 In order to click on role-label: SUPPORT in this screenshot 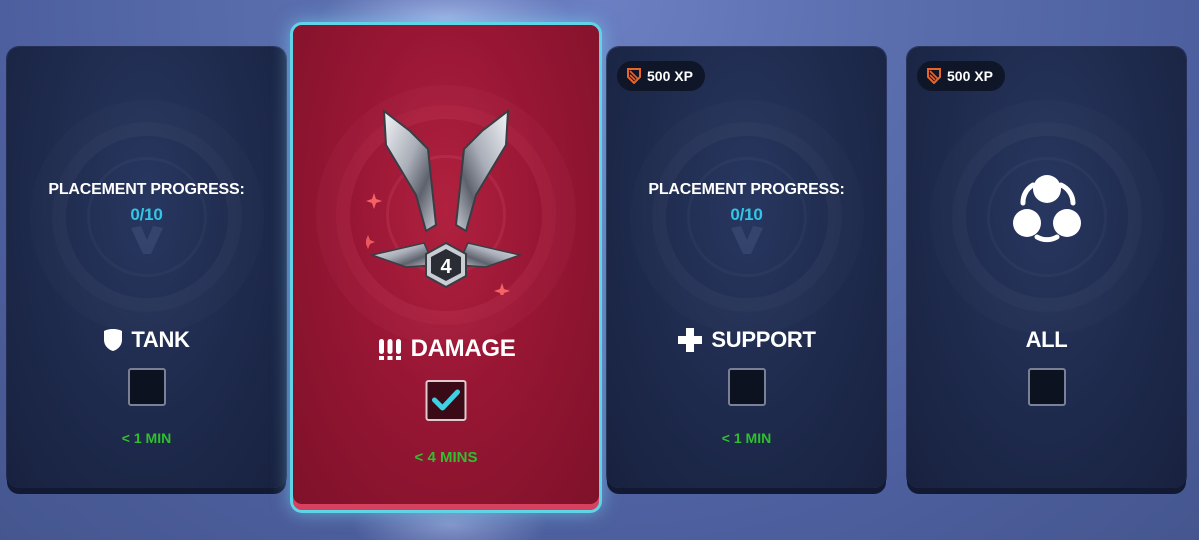, I will do `click(763, 339)`.